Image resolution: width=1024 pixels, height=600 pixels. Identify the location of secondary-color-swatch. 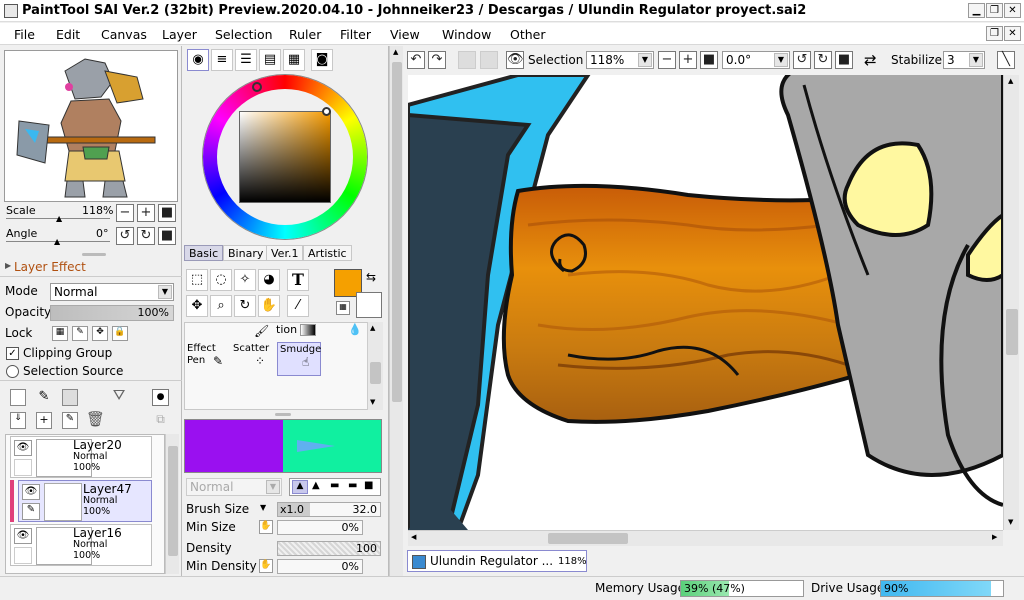
(369, 305).